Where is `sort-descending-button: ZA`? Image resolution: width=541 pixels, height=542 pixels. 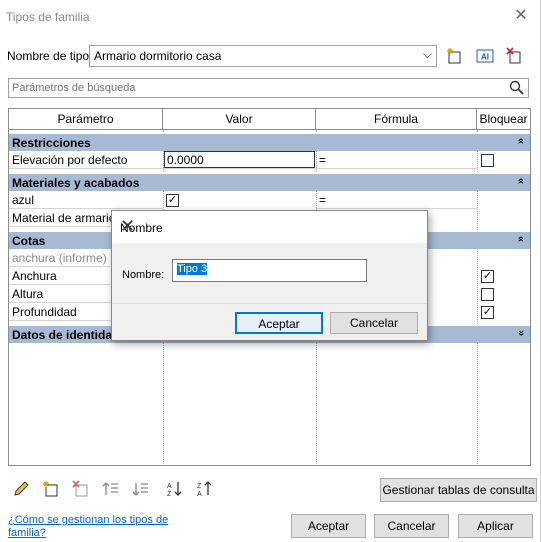 sort-descending-button: ZA is located at coordinates (205, 489).